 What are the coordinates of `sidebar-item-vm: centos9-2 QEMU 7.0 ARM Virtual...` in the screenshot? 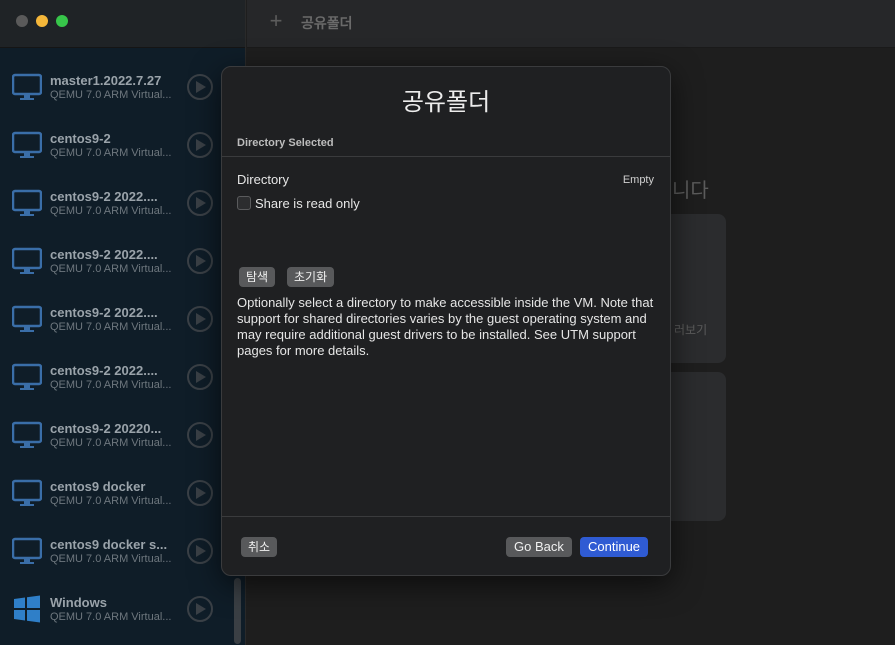 It's located at (122, 145).